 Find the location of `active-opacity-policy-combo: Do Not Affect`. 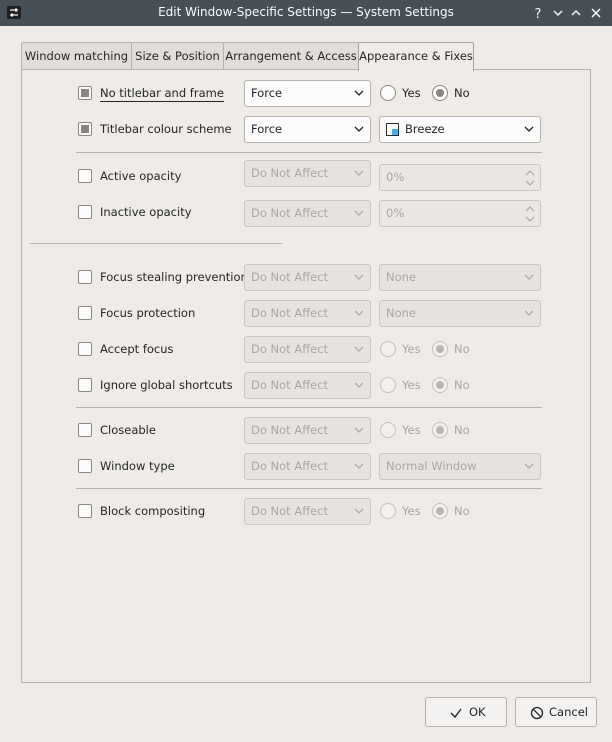

active-opacity-policy-combo: Do Not Affect is located at coordinates (307, 173).